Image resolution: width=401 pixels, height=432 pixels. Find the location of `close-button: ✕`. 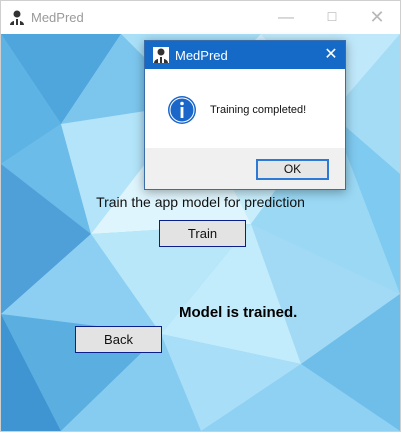

close-button: ✕ is located at coordinates (377, 17).